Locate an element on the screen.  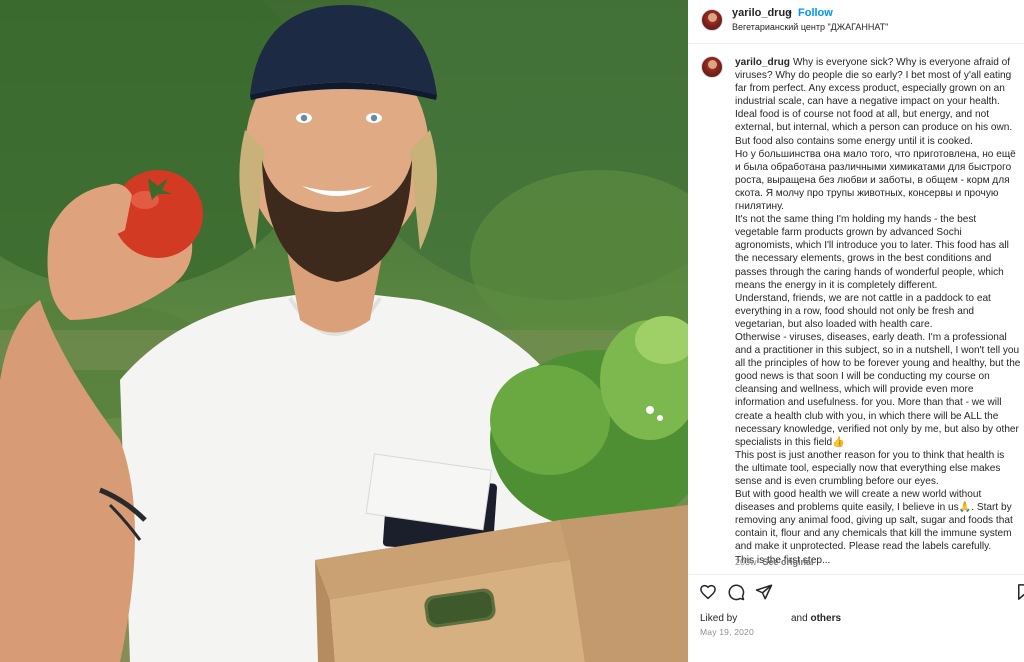
caption-meta: 203w See original is located at coordinates (774, 562).